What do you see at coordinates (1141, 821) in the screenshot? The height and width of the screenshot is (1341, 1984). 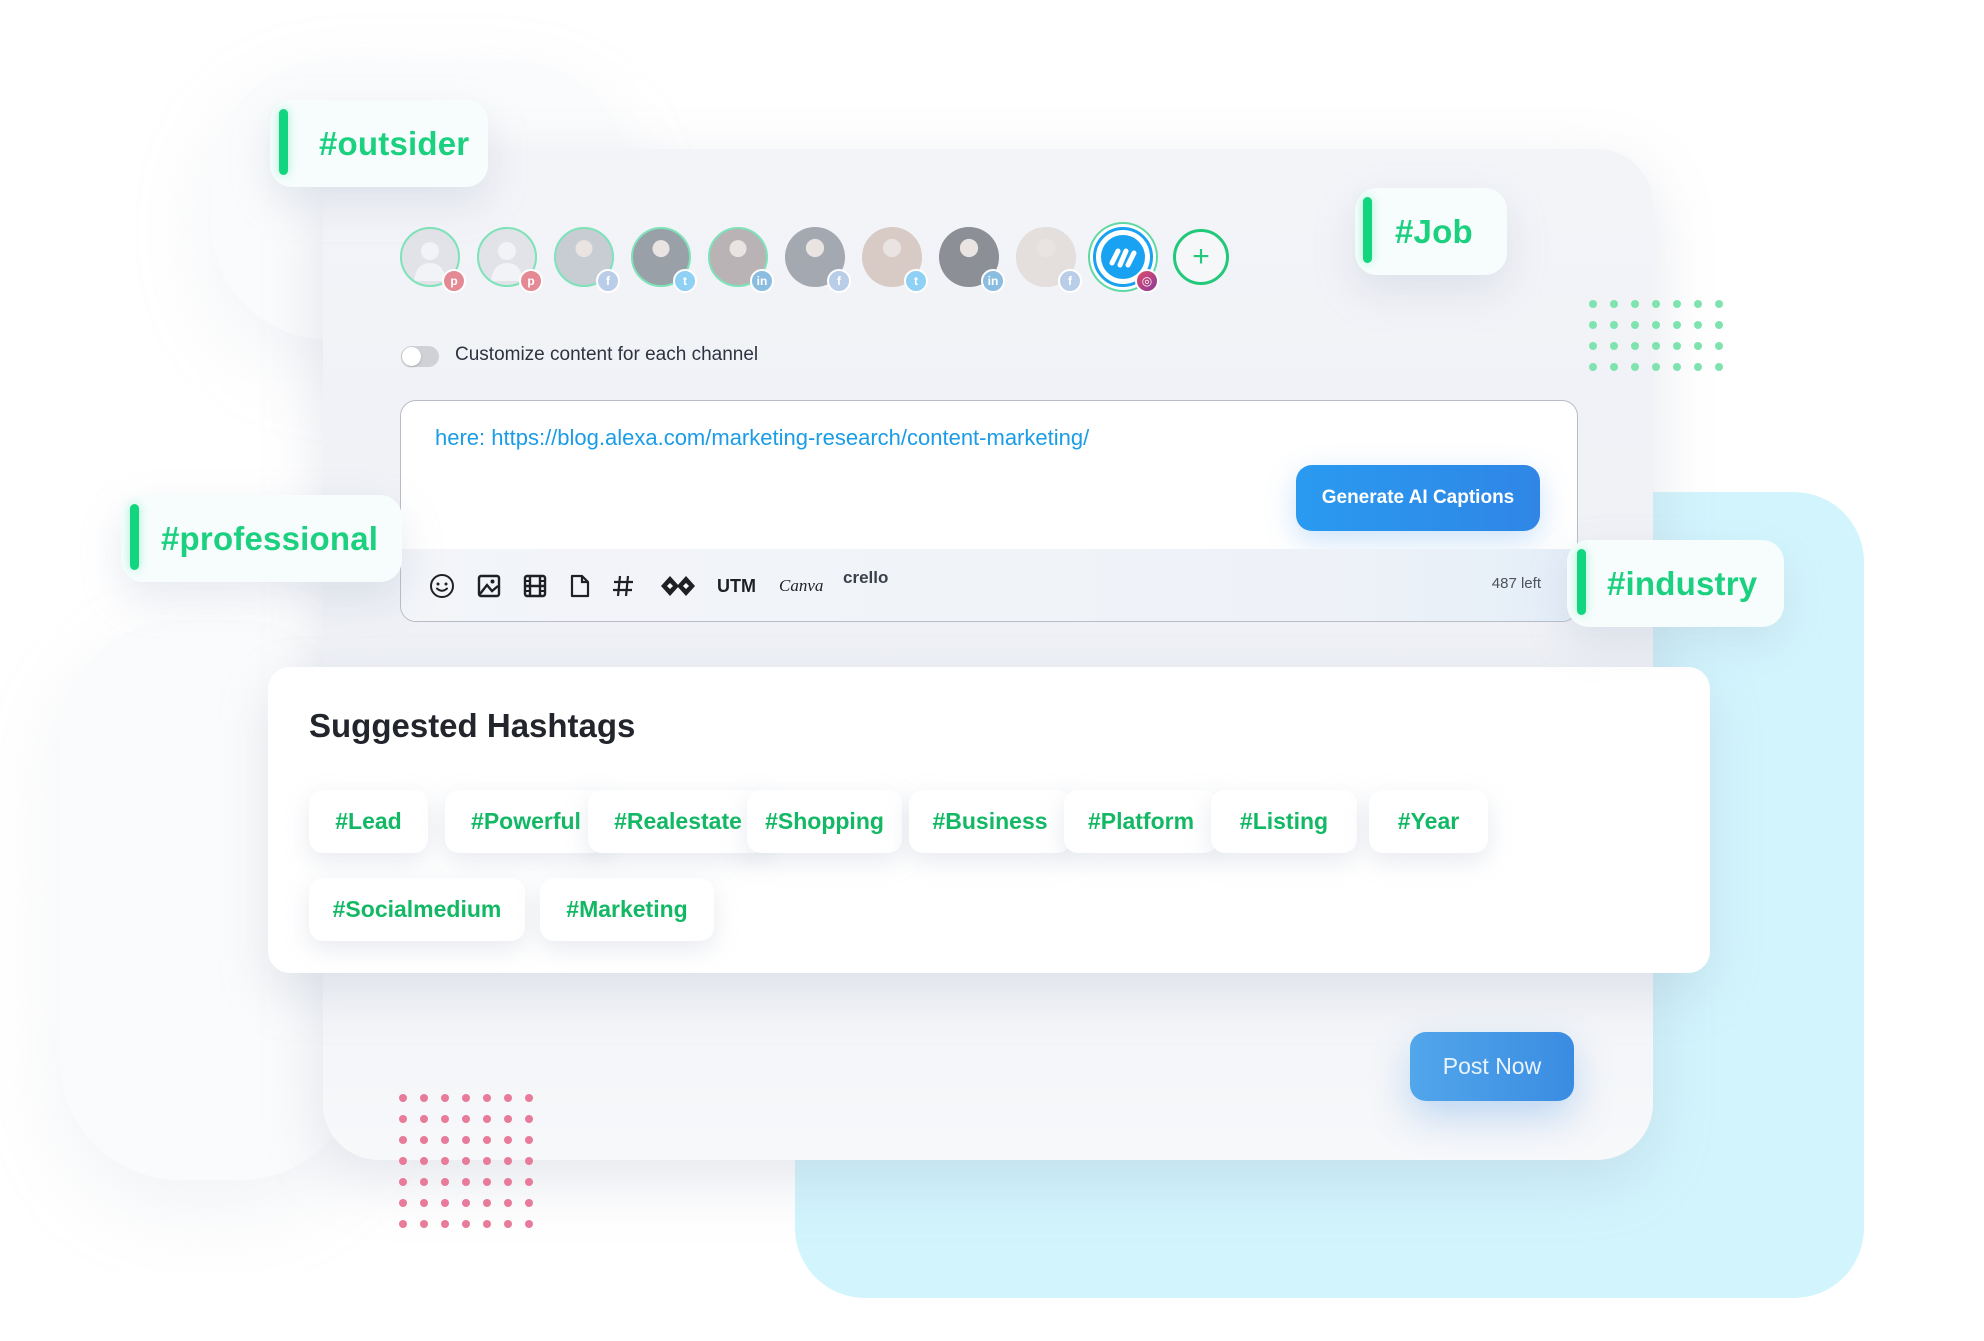 I see `hashtag-chip: #Platform` at bounding box center [1141, 821].